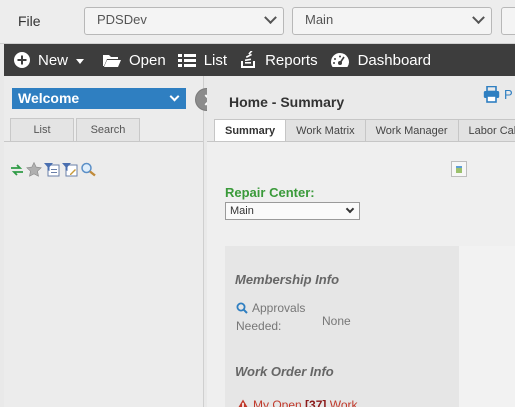 This screenshot has height=407, width=515. I want to click on welcome-dropdown: Welcome, so click(99, 98).